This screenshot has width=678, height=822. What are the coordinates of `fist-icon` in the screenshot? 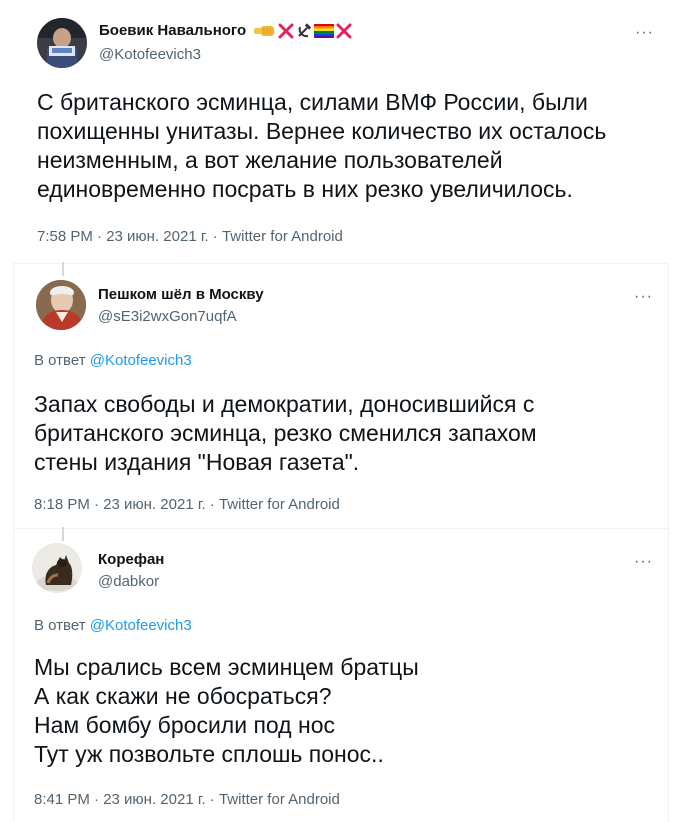 It's located at (264, 31).